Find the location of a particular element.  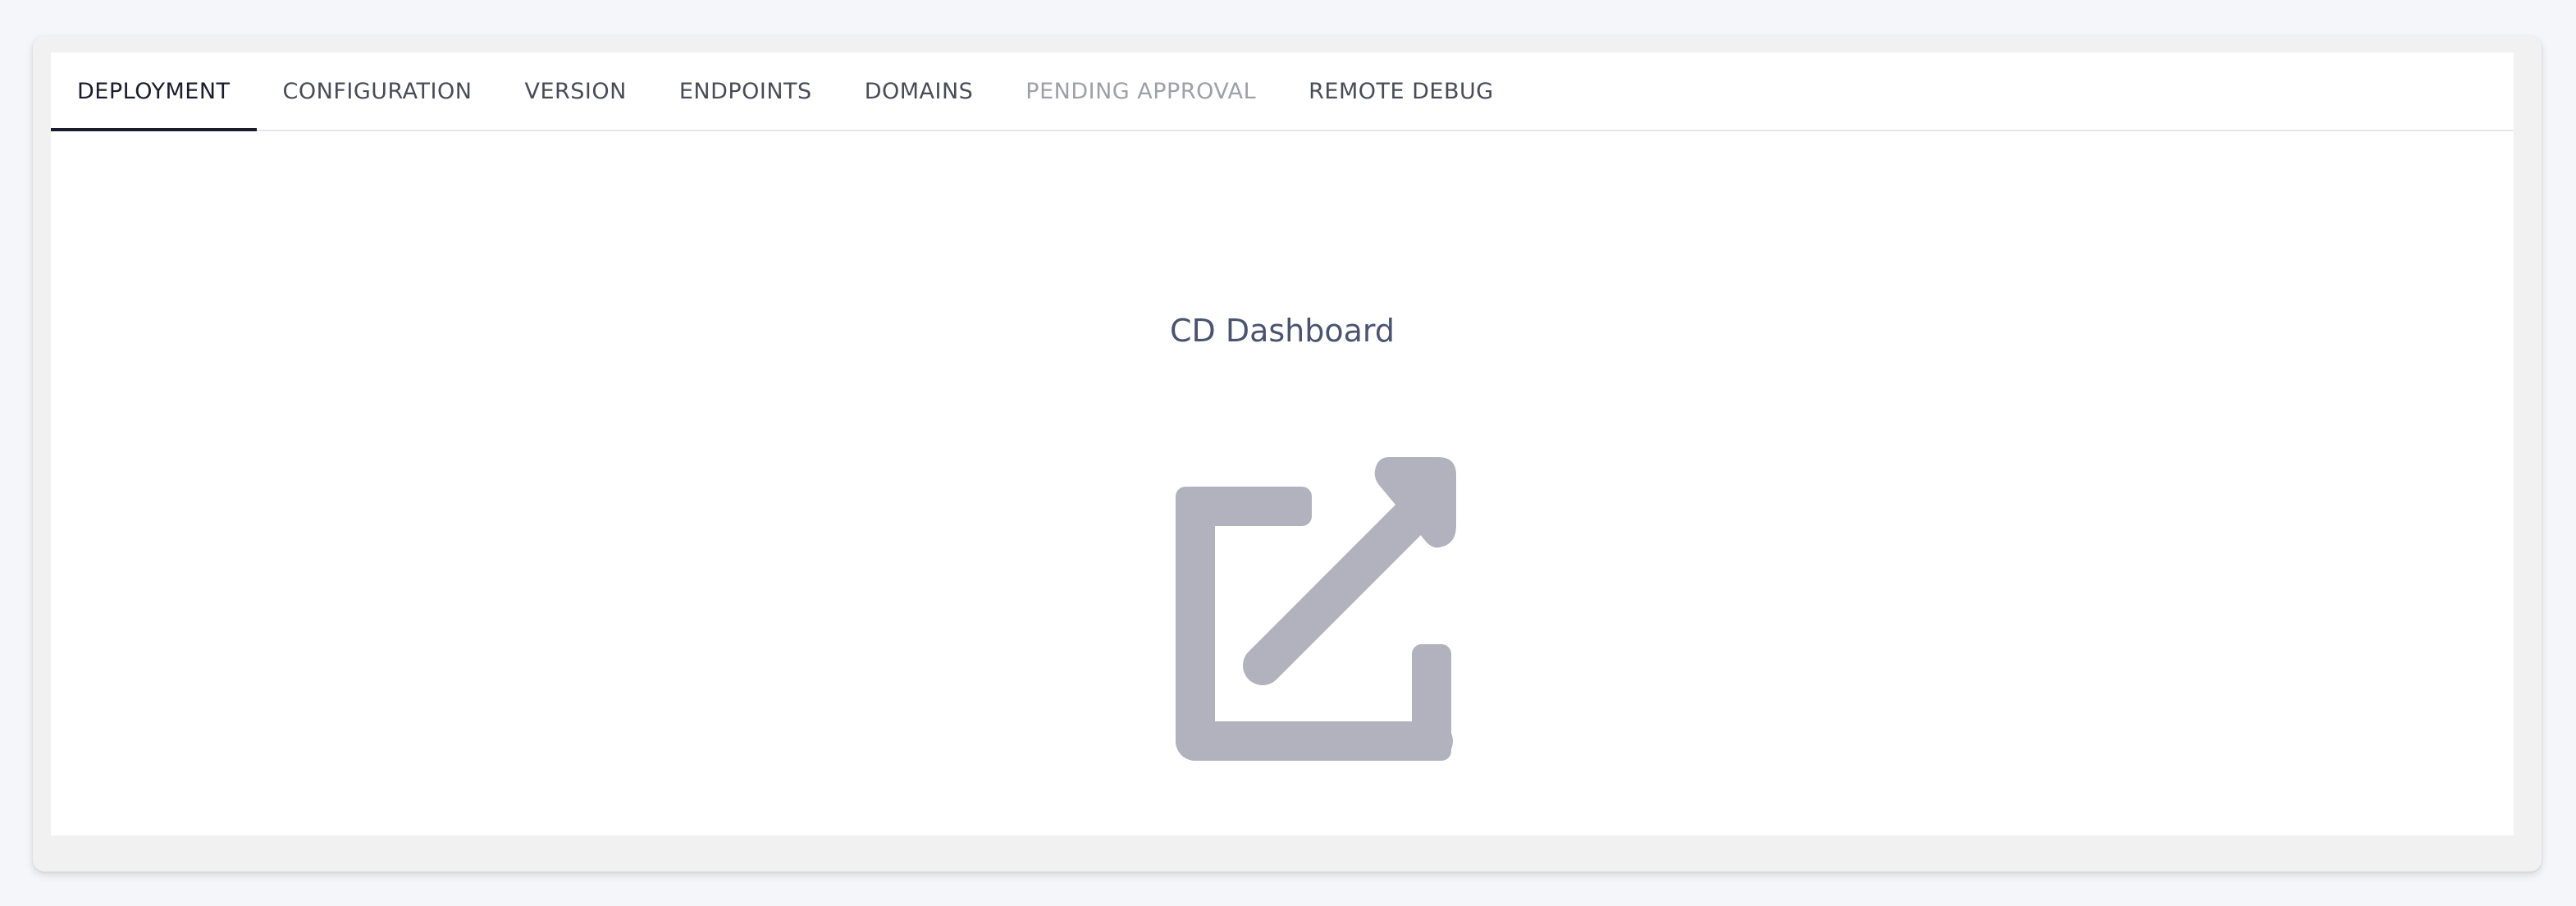

tab-endpoints: ENDPOINTS is located at coordinates (746, 91).